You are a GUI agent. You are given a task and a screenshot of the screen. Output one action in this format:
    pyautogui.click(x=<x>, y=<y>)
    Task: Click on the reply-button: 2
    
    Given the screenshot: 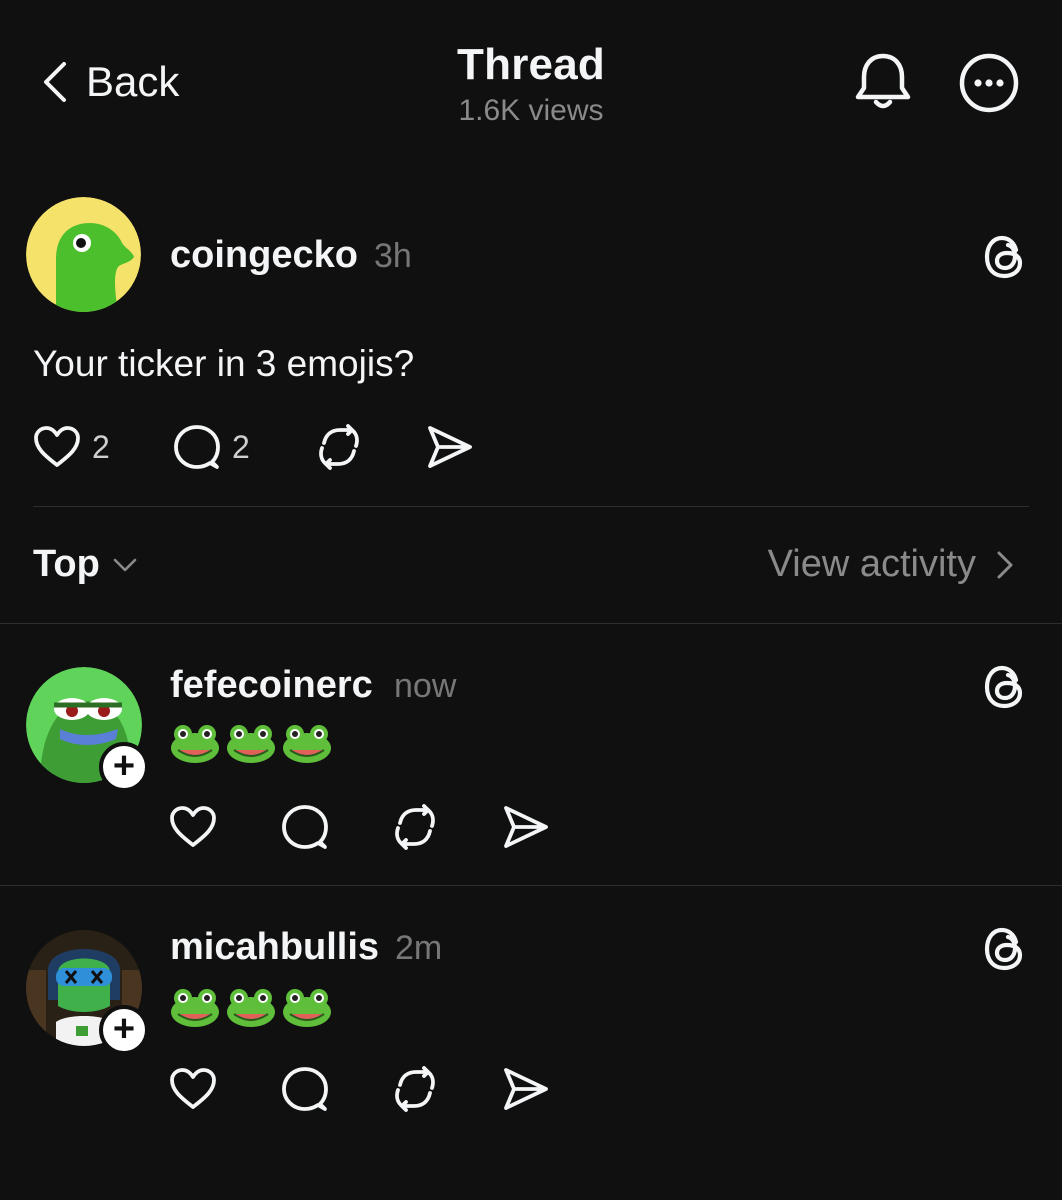 What is the action you would take?
    pyautogui.click(x=211, y=447)
    